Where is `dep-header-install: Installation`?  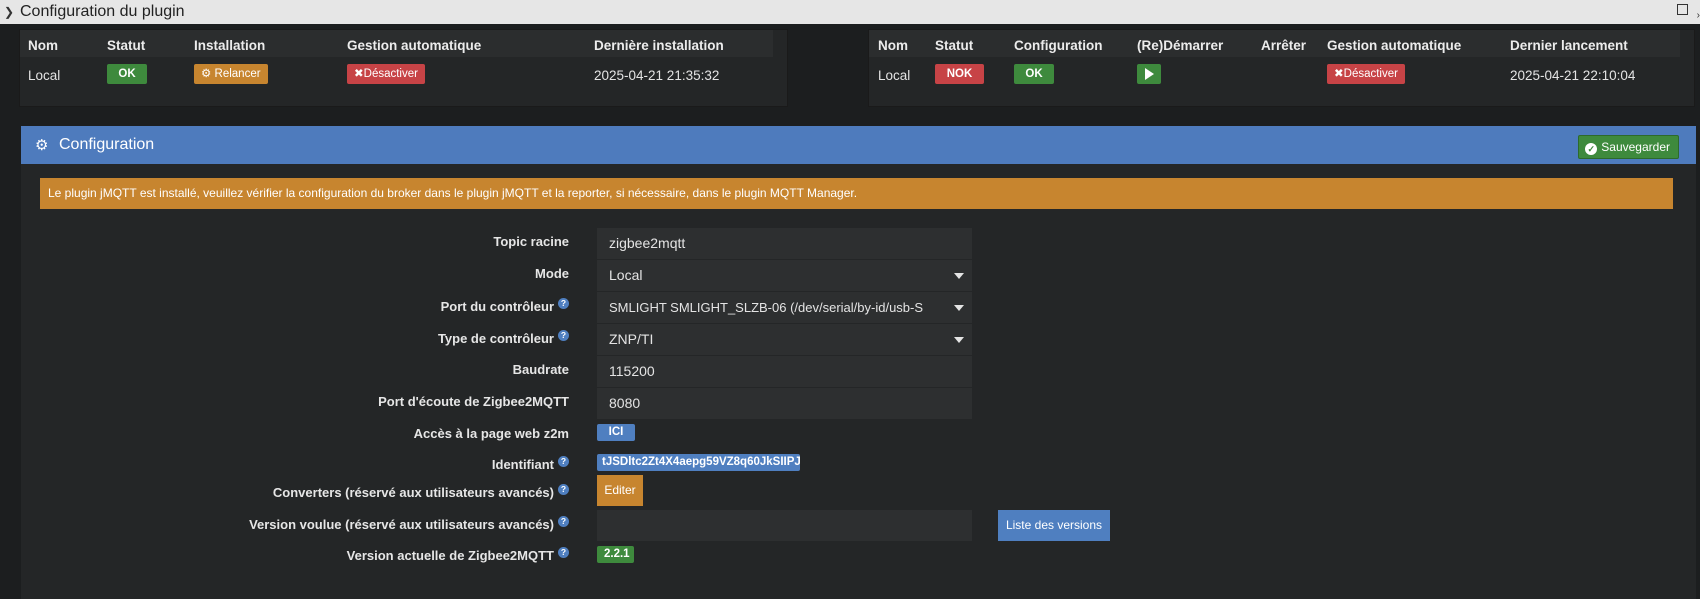 dep-header-install: Installation is located at coordinates (230, 45).